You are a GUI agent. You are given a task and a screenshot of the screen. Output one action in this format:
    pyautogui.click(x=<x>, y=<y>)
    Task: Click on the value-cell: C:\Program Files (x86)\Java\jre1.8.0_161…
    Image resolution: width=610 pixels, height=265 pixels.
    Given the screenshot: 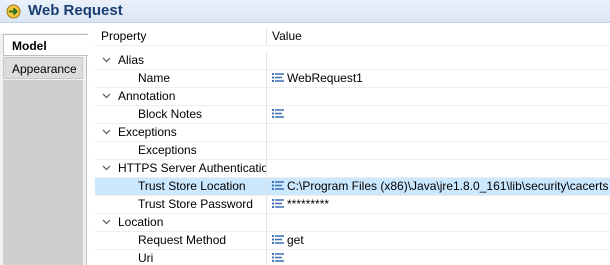 What is the action you would take?
    pyautogui.click(x=439, y=186)
    